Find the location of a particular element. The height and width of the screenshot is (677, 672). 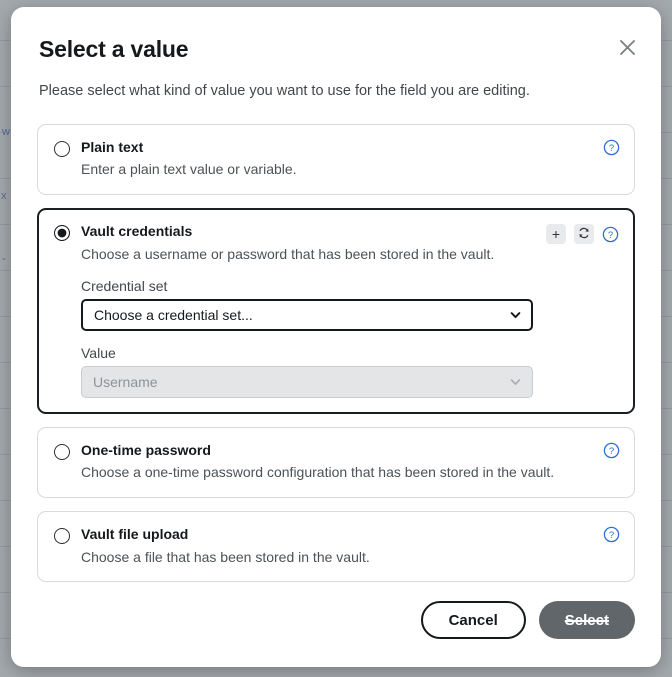

option-label: Plain text is located at coordinates (112, 146).